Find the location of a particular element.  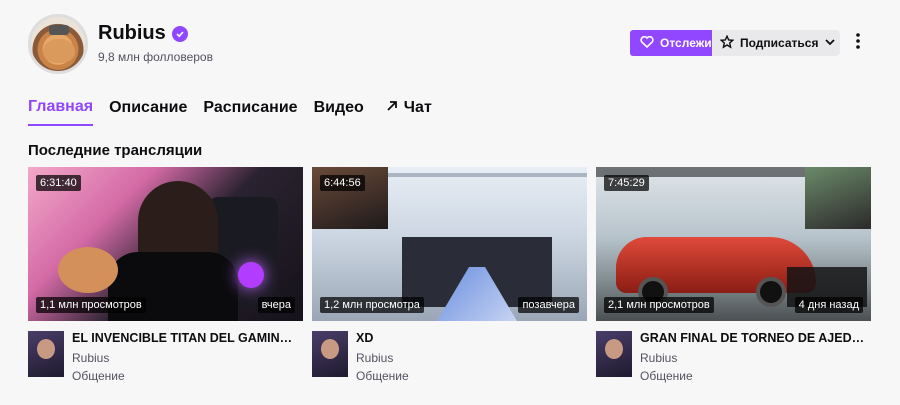

tab-chat: Чат is located at coordinates (409, 112).